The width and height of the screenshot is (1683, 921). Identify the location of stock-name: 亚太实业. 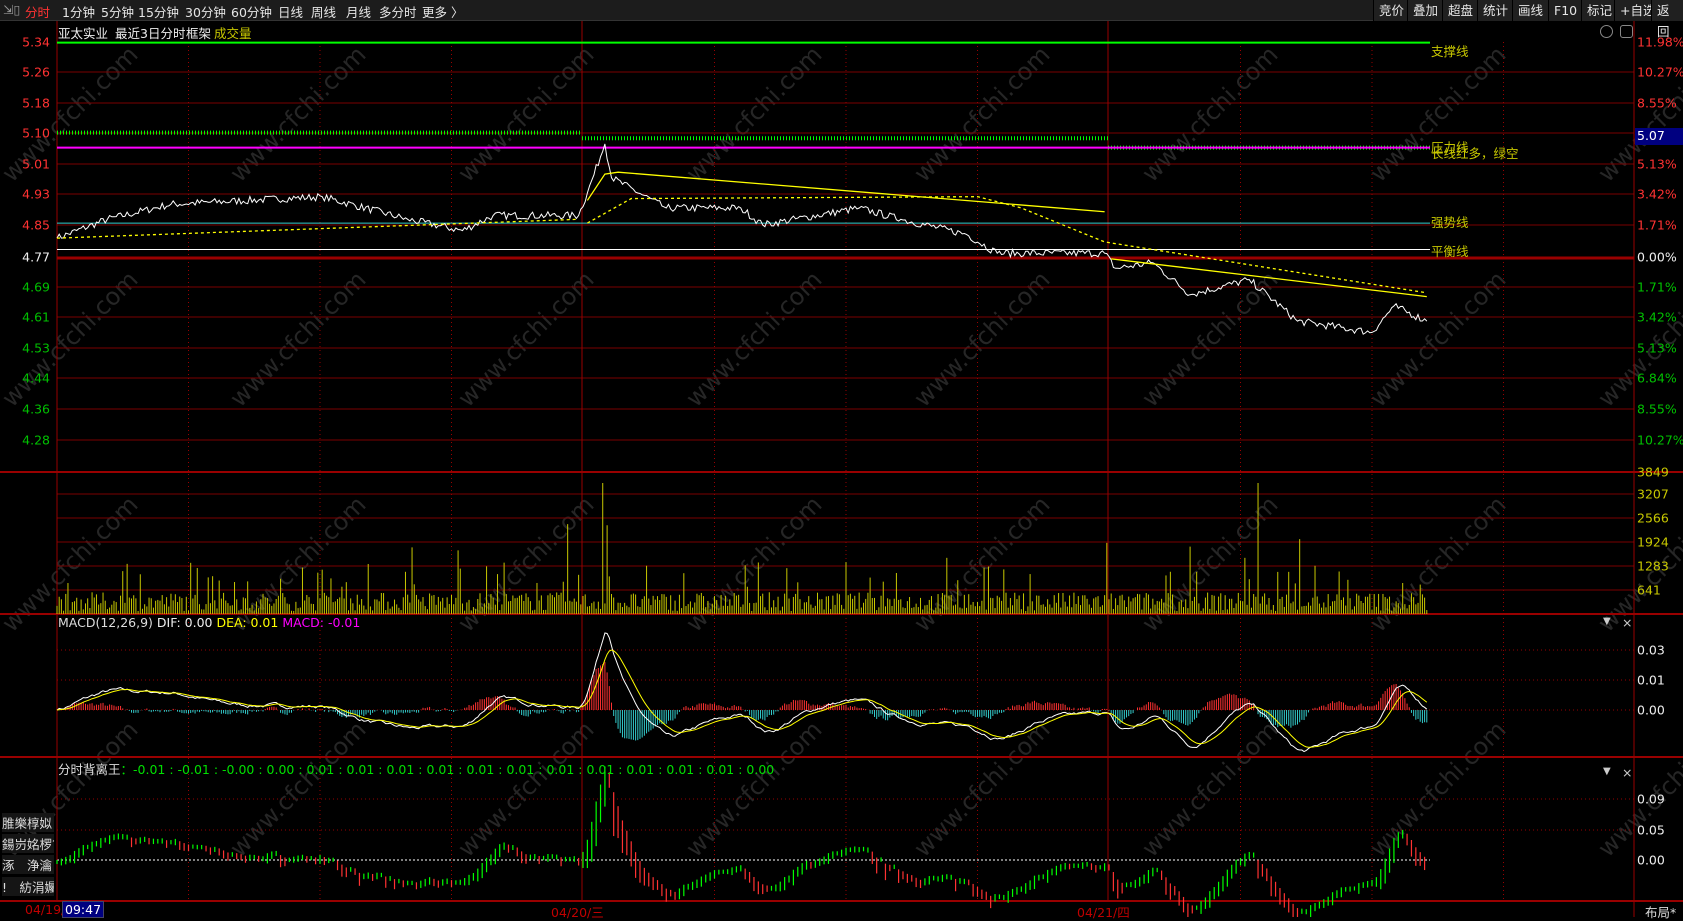
(83, 33).